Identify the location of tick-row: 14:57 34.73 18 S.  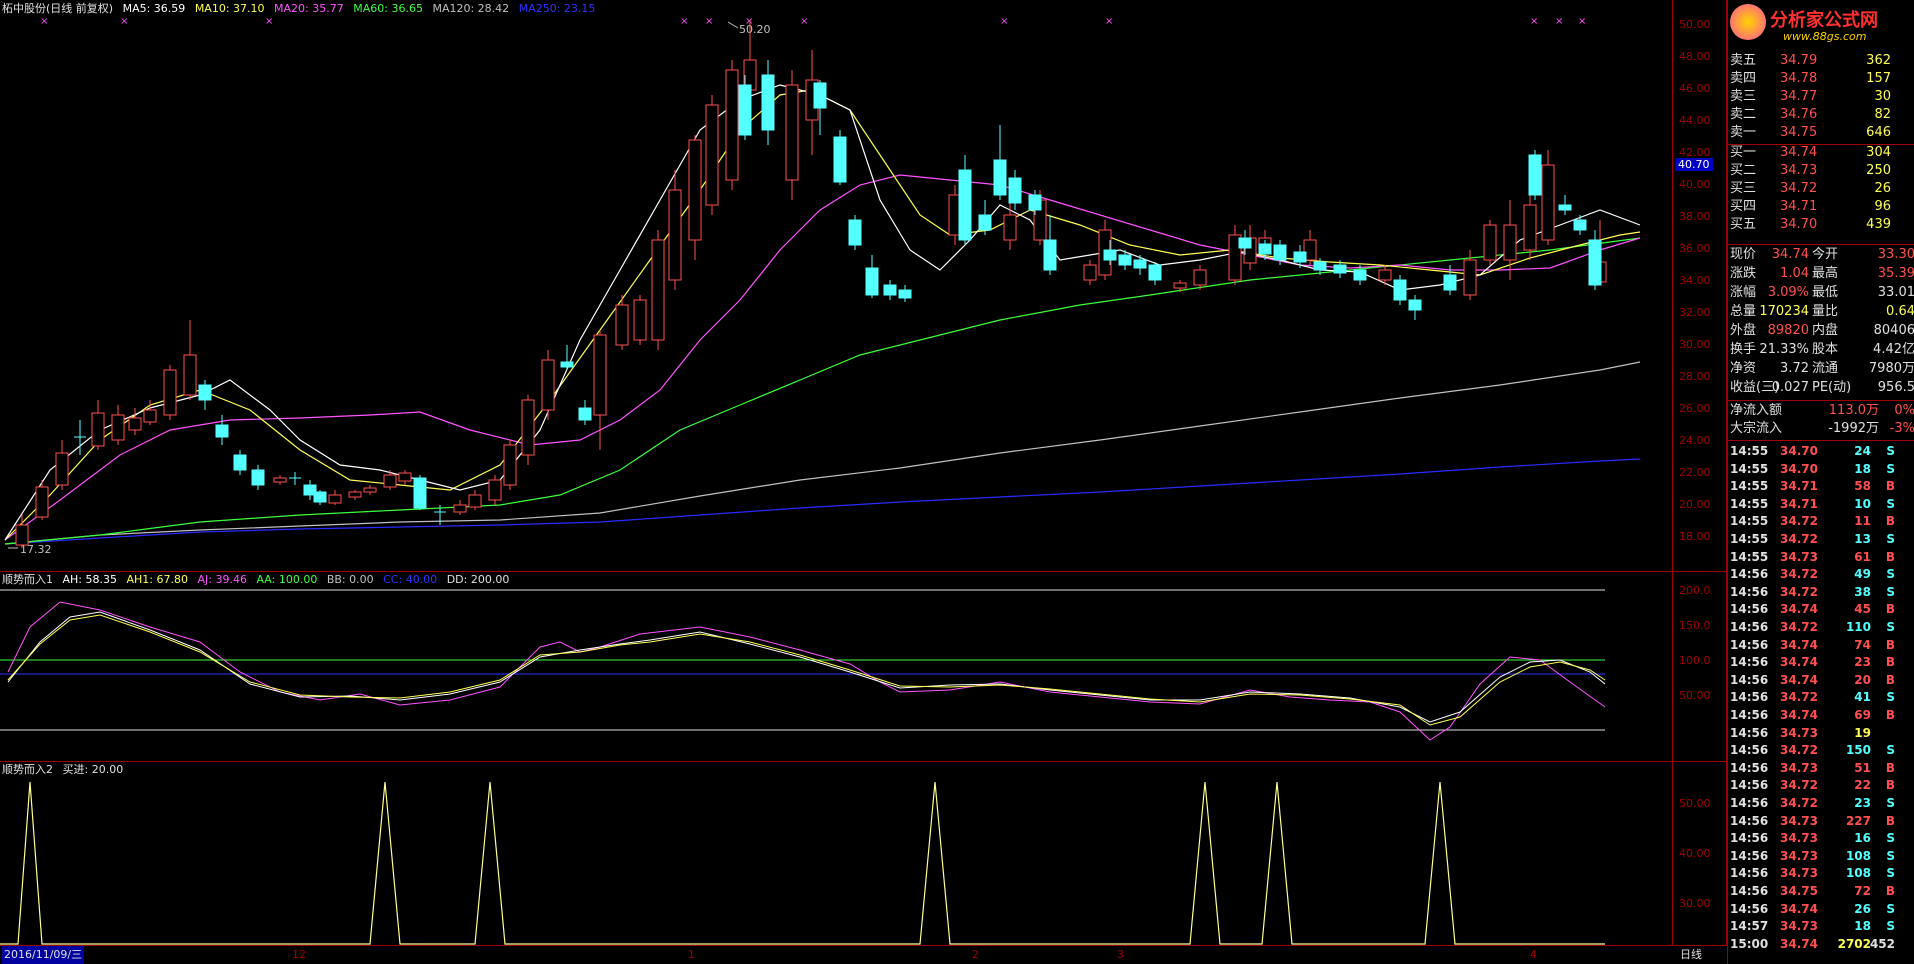
(1821, 926).